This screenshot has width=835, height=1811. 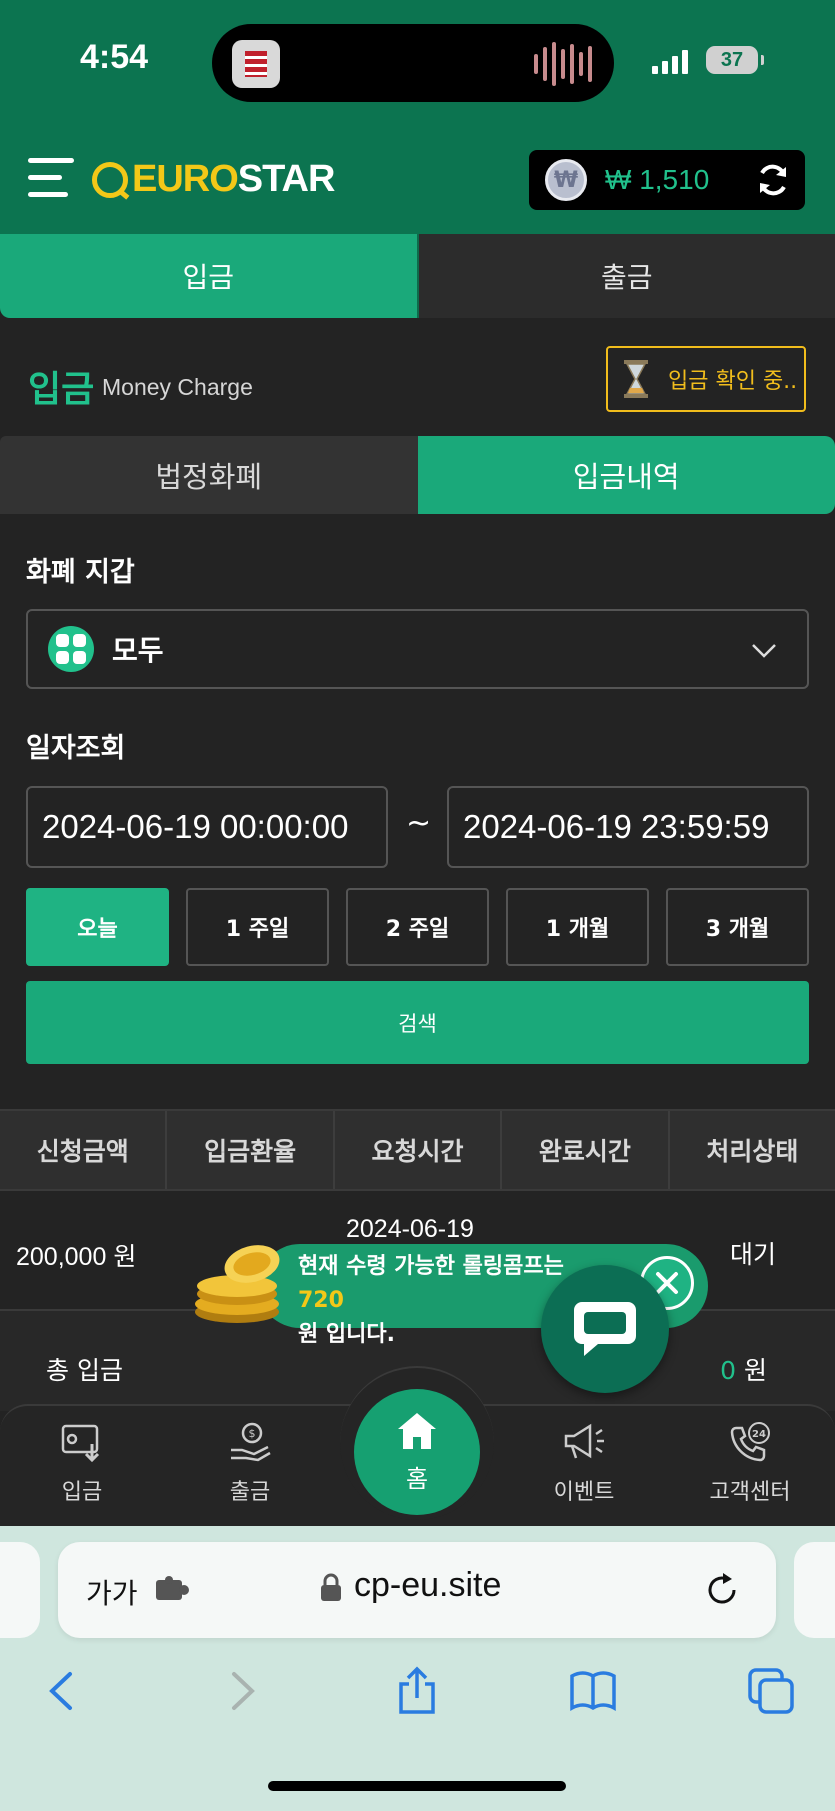 What do you see at coordinates (417, 1452) in the screenshot?
I see `nav-home: 홈` at bounding box center [417, 1452].